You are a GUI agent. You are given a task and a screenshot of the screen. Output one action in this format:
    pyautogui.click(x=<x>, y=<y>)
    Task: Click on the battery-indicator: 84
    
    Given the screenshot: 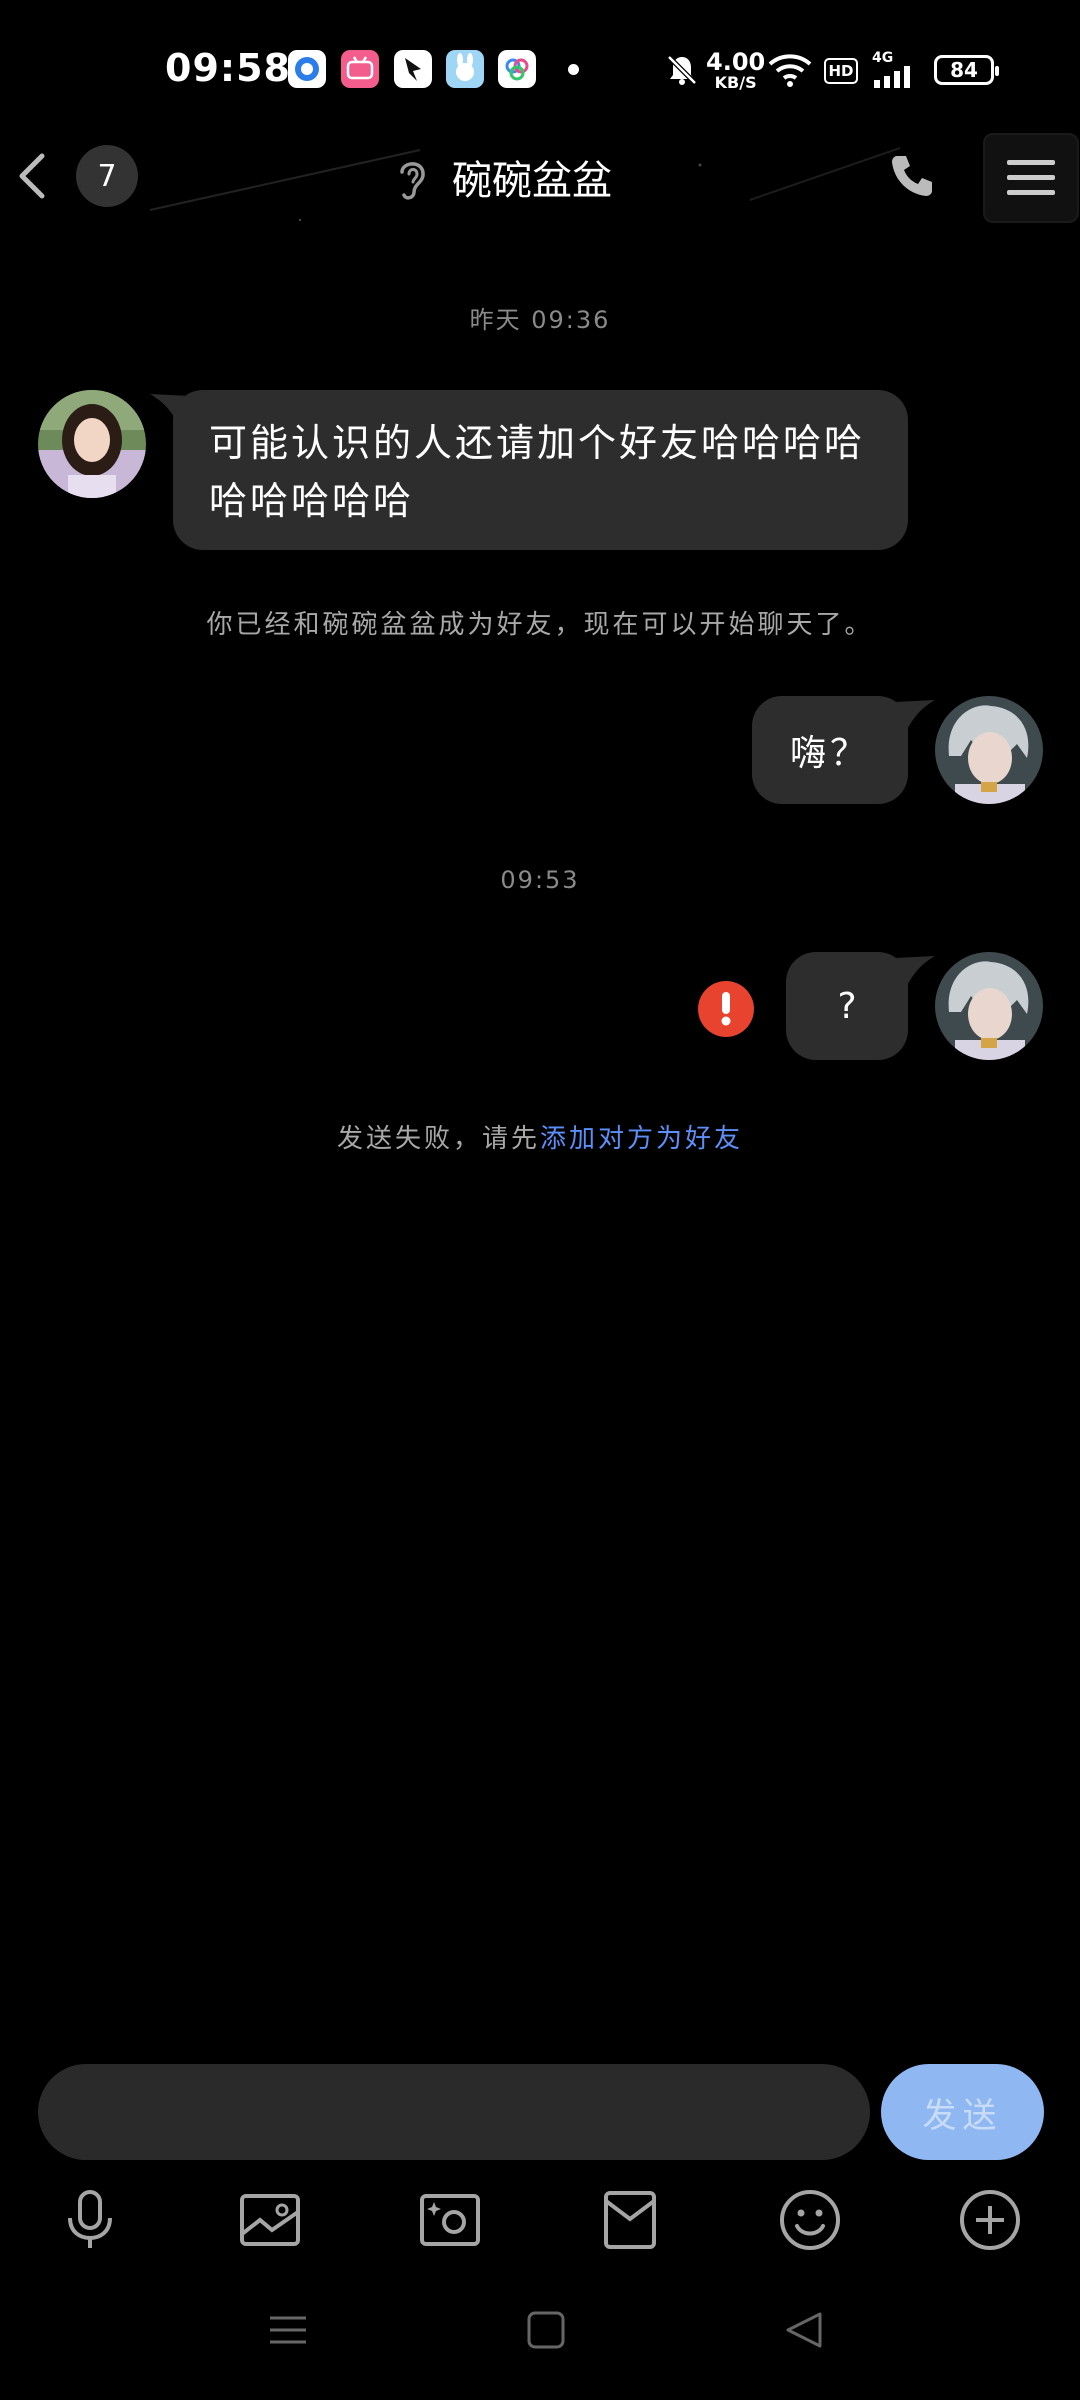 What is the action you would take?
    pyautogui.click(x=966, y=70)
    